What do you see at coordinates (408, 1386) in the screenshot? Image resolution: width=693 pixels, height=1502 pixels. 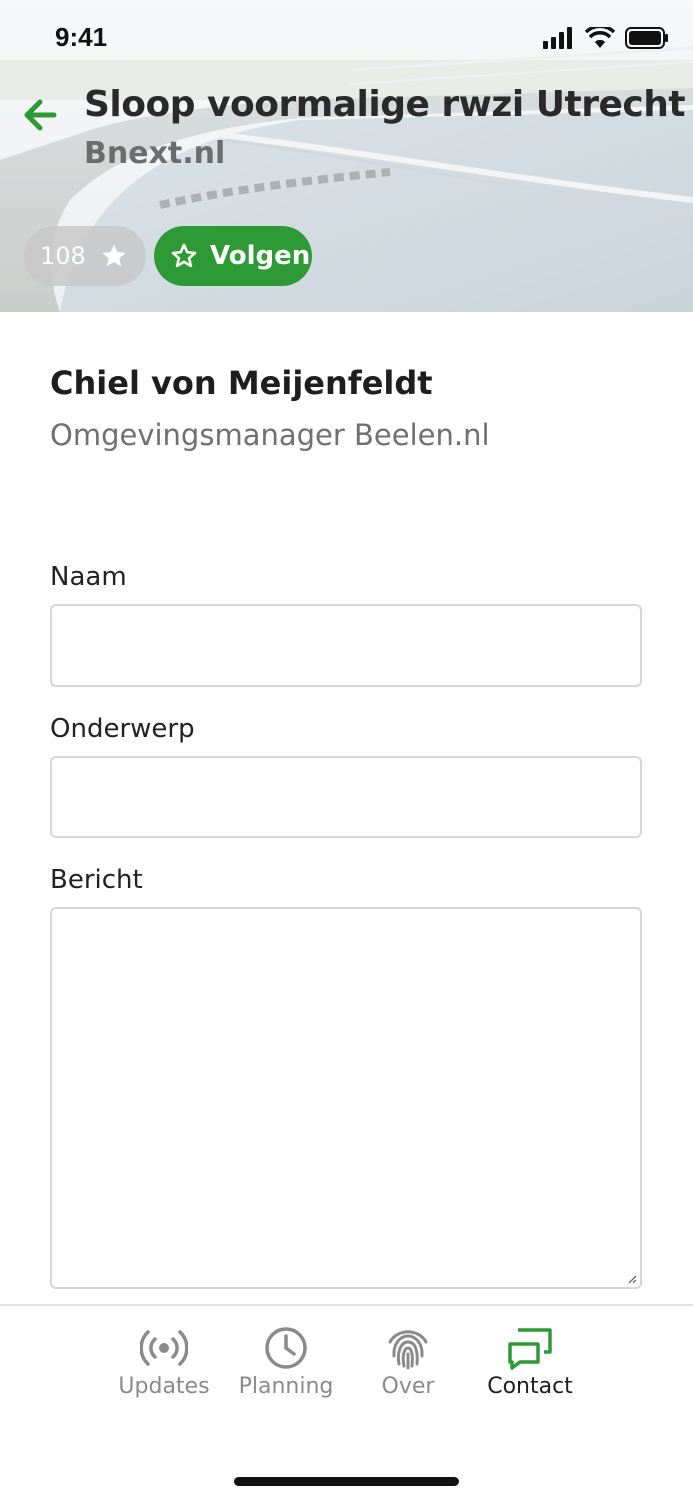 I see `tab-over-label: Over` at bounding box center [408, 1386].